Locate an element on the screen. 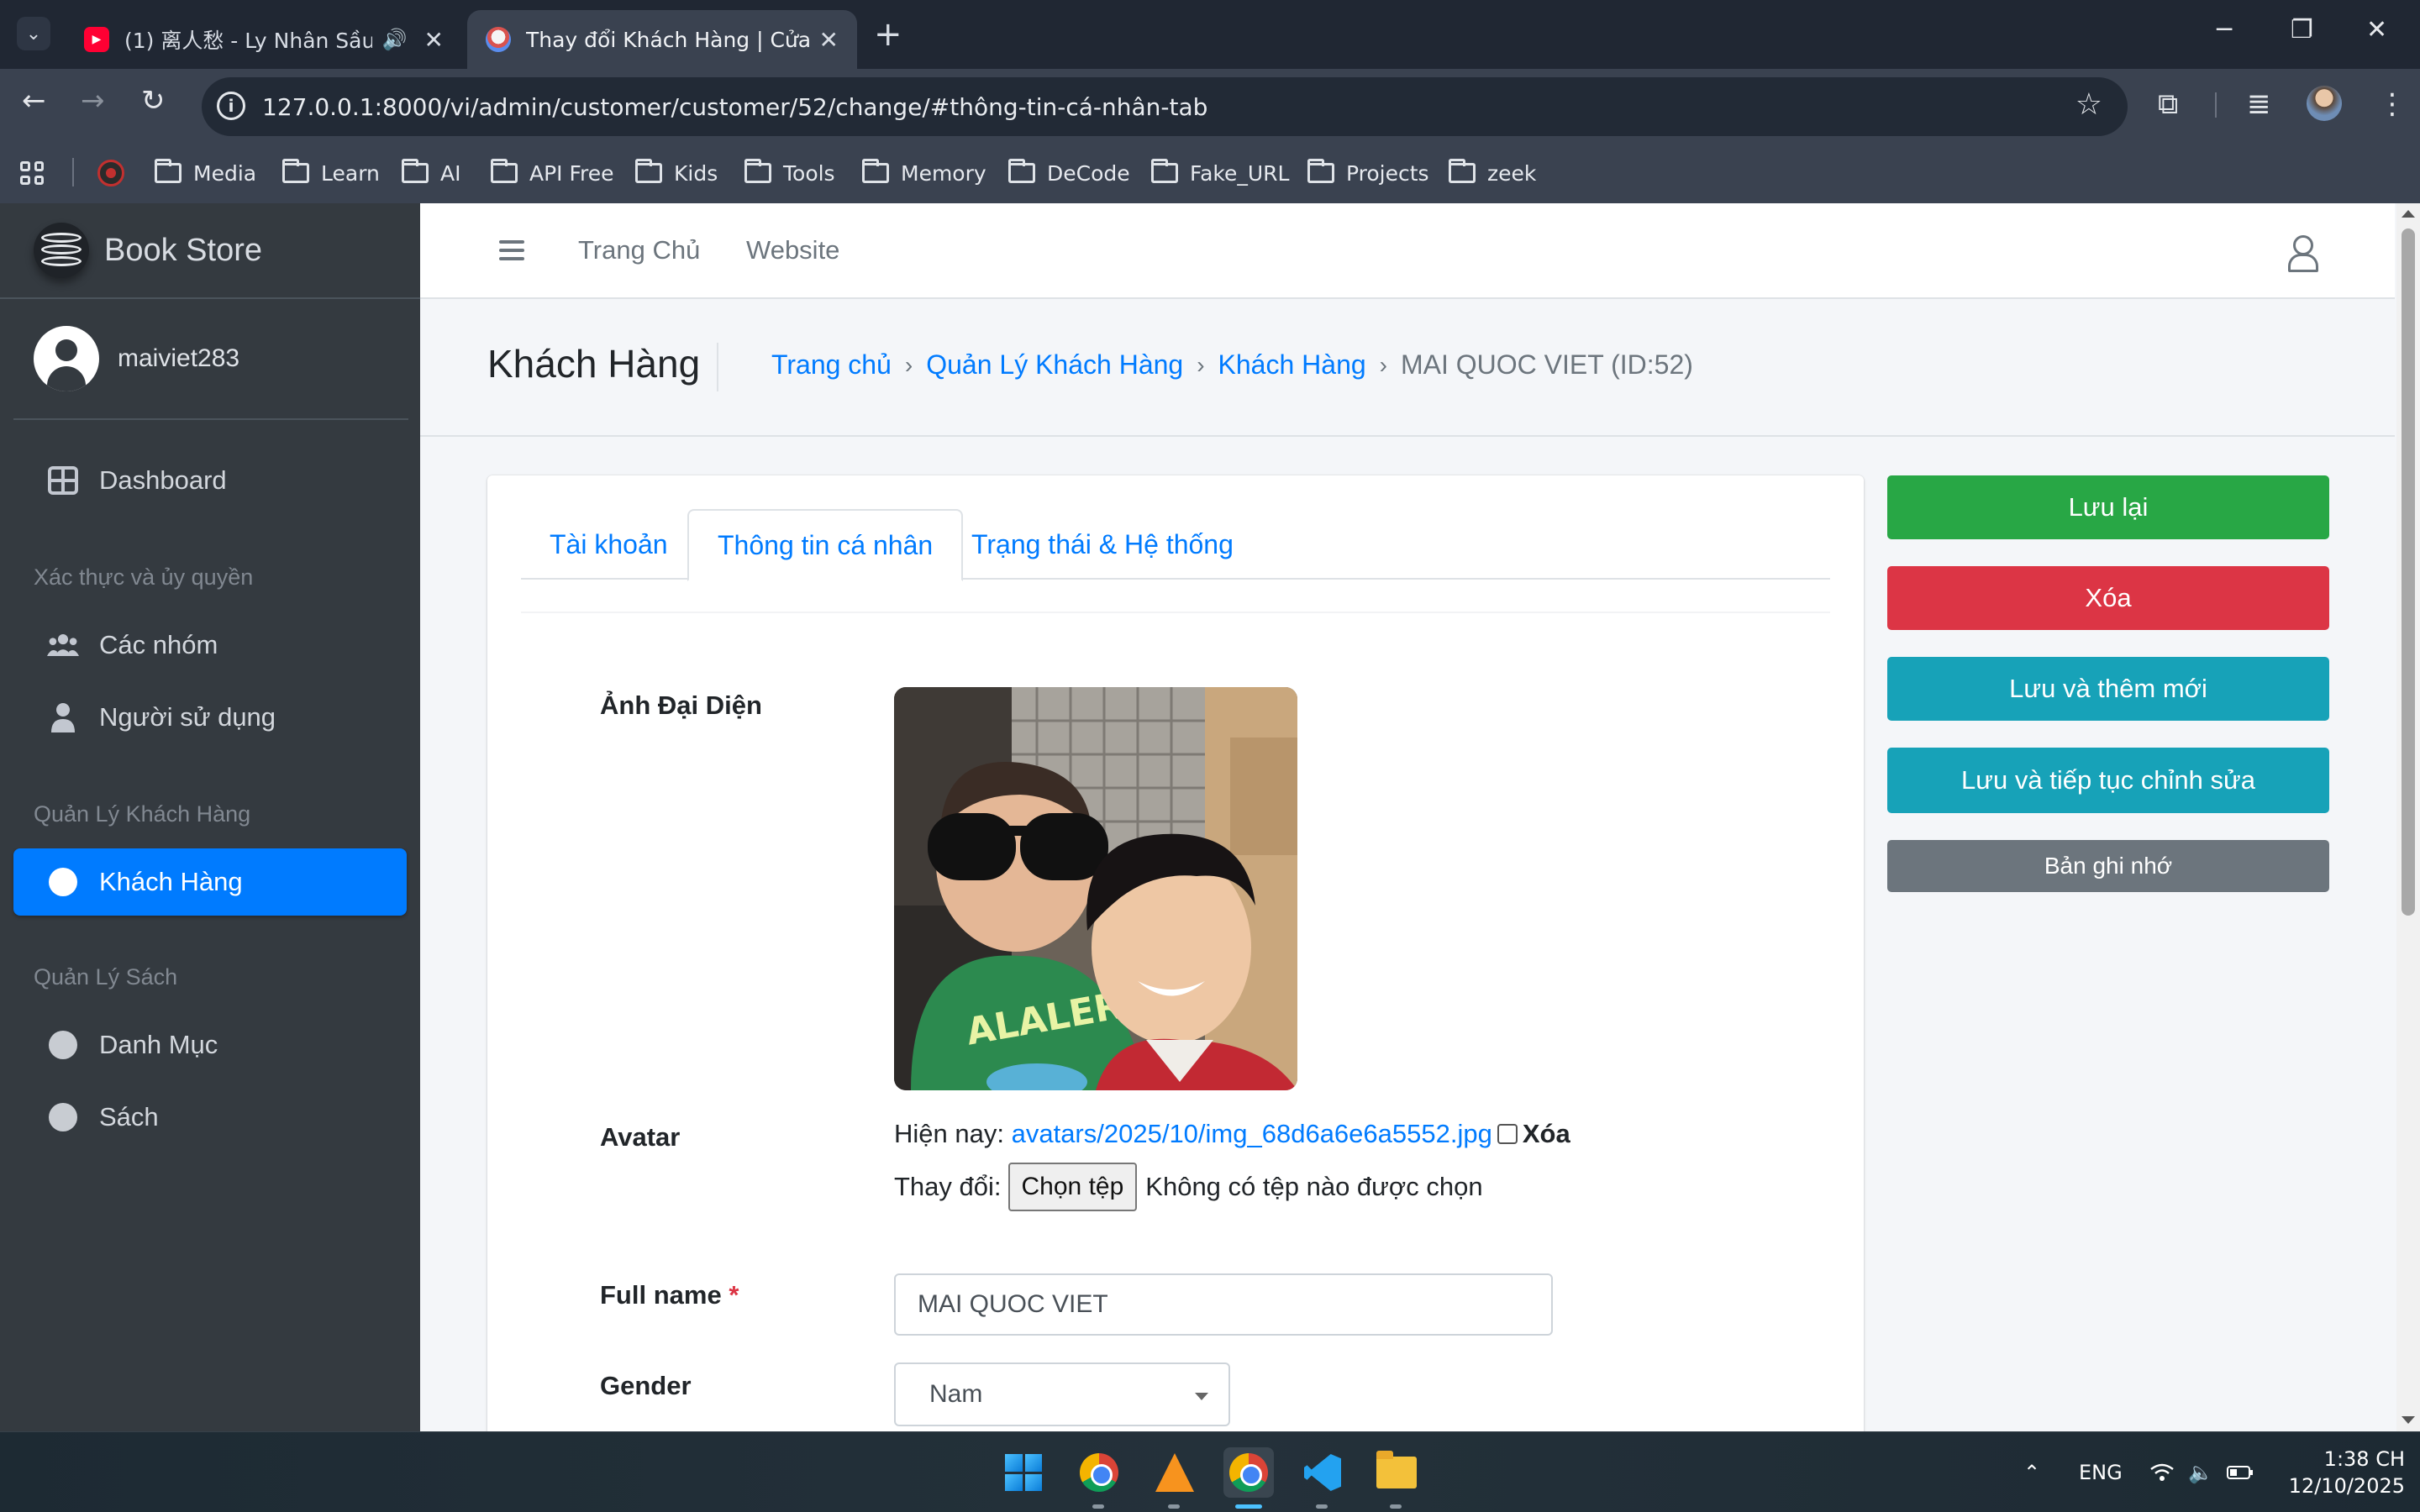 This screenshot has height=1512, width=2420. save-button: Lưu lại is located at coordinates (2108, 507).